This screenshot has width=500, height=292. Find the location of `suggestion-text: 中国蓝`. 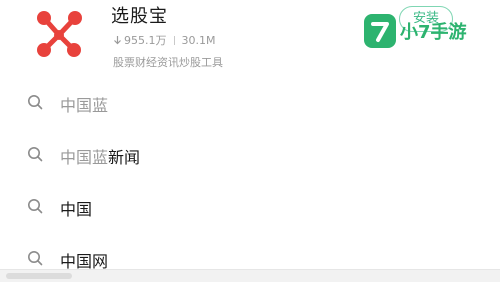

suggestion-text: 中国蓝 is located at coordinates (84, 104).